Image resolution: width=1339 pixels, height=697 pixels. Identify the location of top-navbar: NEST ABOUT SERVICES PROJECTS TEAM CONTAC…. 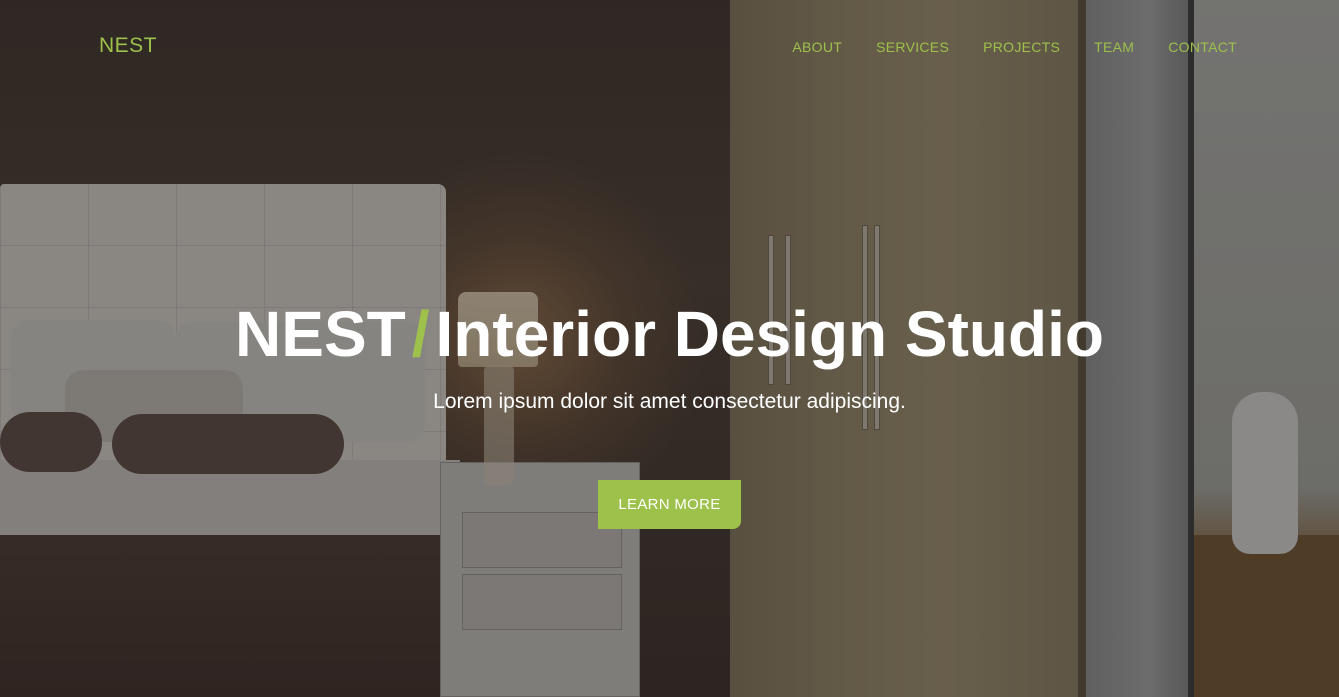
(669, 45).